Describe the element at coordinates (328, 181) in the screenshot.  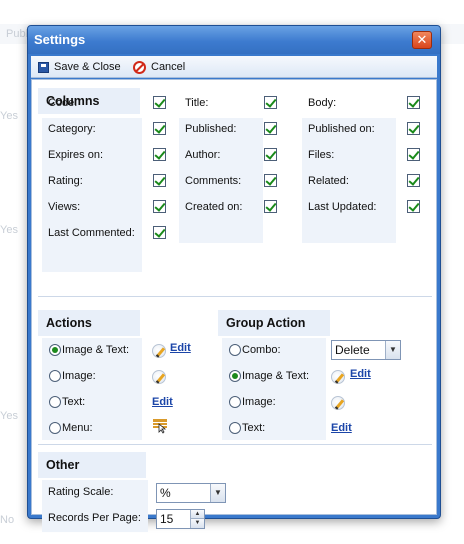
I see `column-option-label: Related:` at that location.